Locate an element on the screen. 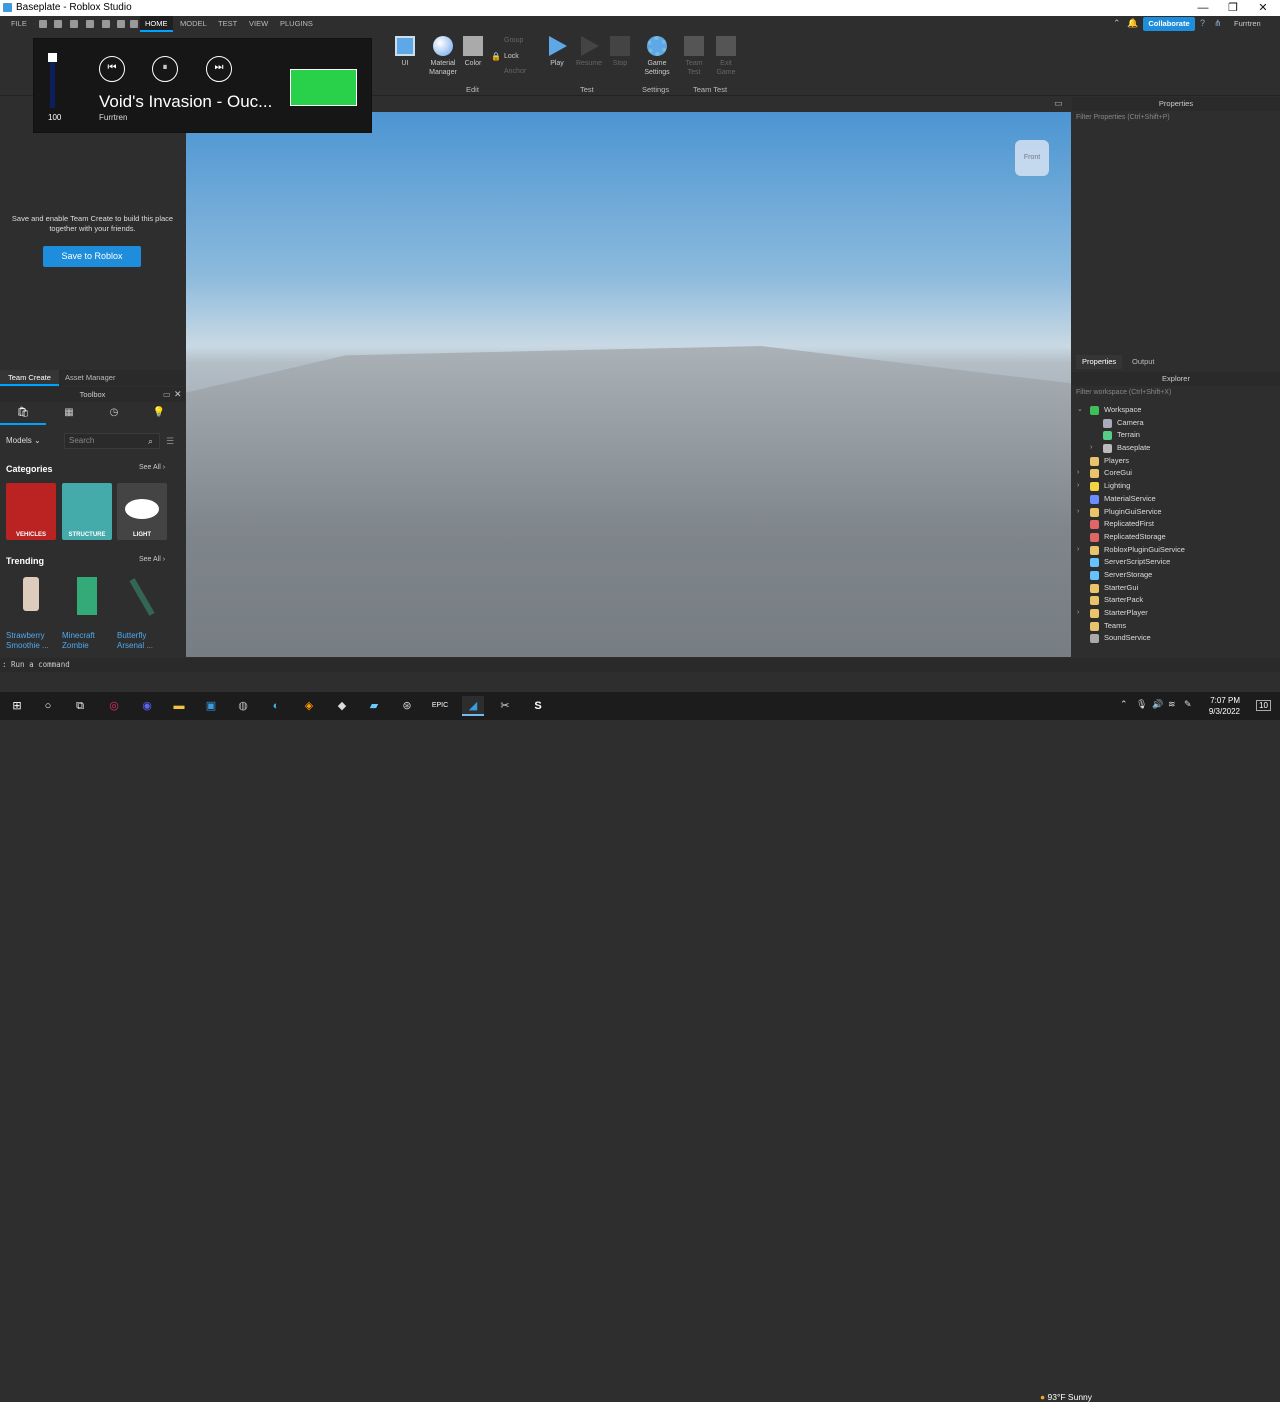 The height and width of the screenshot is (1402, 1280). filter-icon: ☰ is located at coordinates (170, 441).